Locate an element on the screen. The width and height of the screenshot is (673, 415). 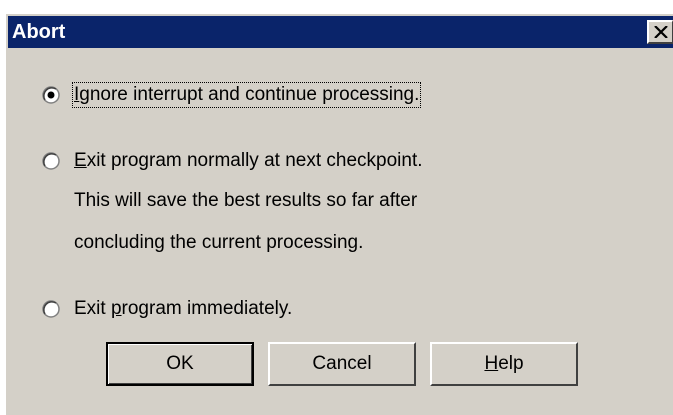
close-icon is located at coordinates (661, 32).